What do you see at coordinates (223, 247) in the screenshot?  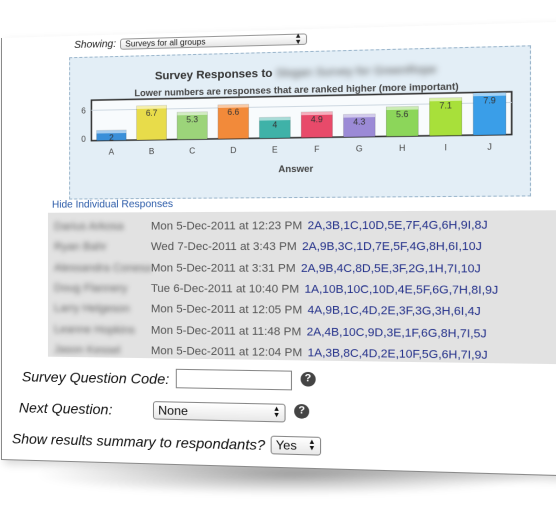 I see `response-date: Wed 7-Dec-2011 at 3:43 PM` at bounding box center [223, 247].